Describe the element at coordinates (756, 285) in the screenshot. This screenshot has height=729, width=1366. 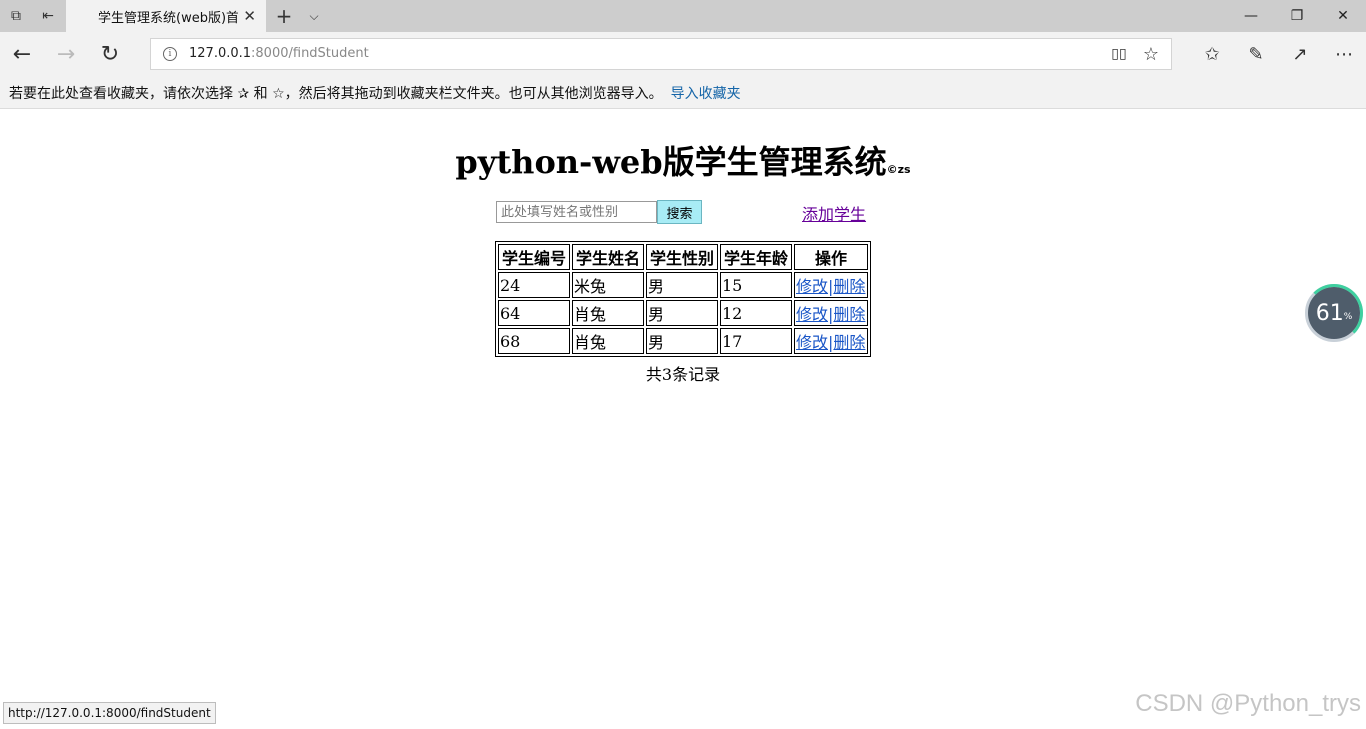
I see `cell-student-age: 15` at that location.